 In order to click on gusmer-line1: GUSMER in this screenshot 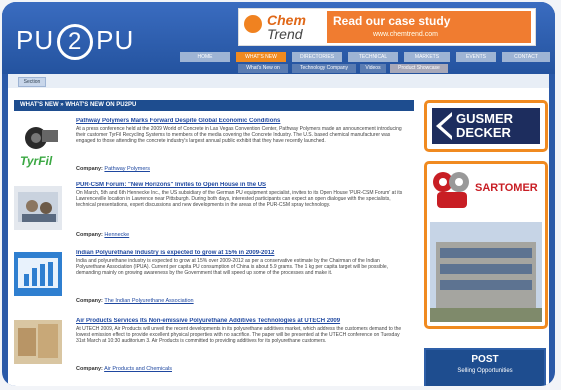, I will do `click(485, 118)`.